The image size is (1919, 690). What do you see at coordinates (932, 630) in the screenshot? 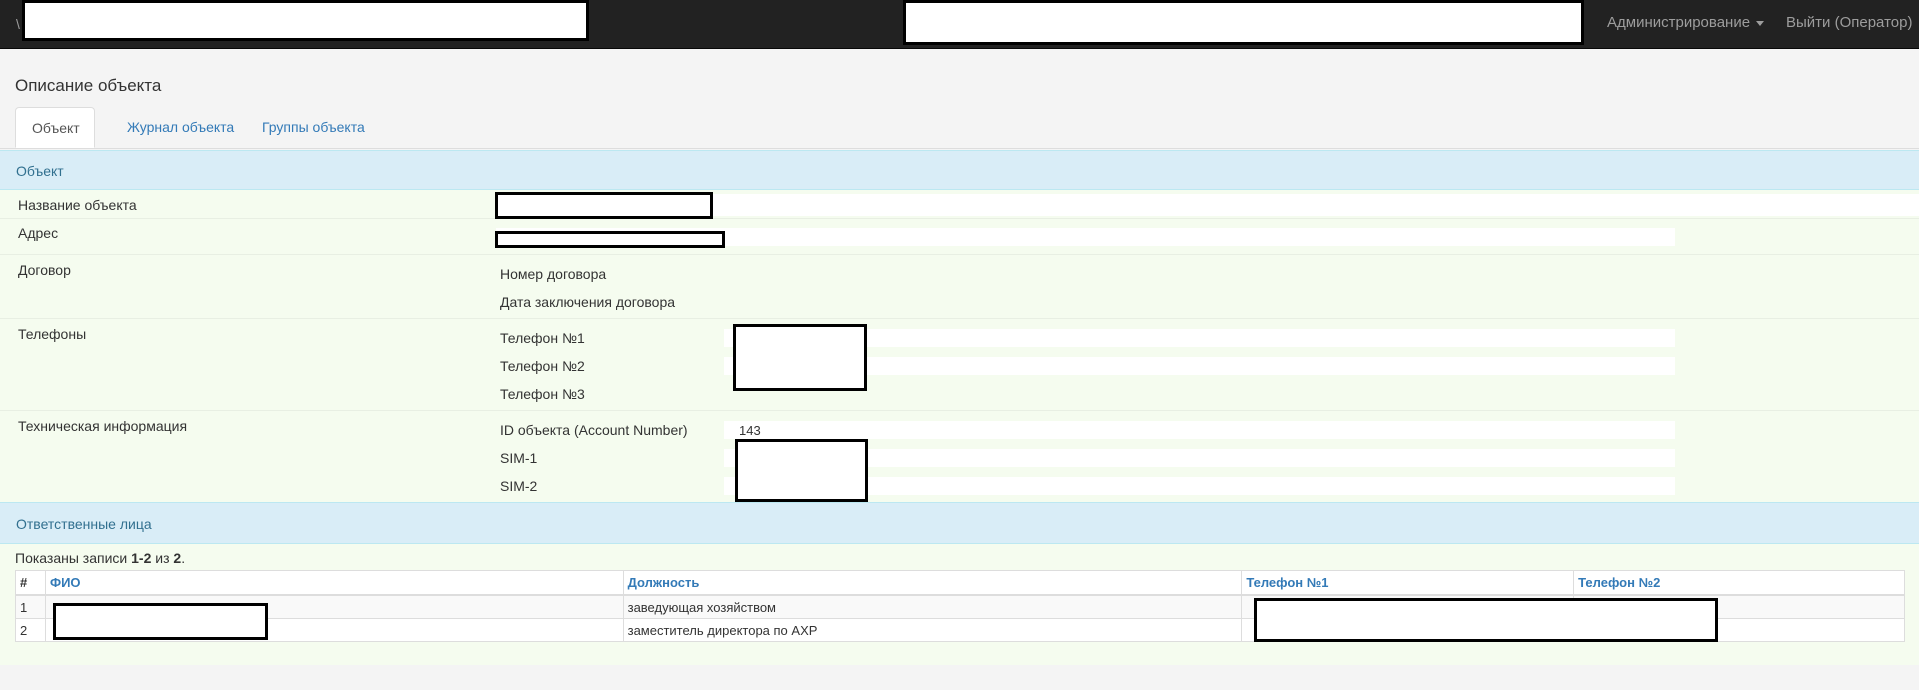
I see `row-position: заместитель директора по АХР` at bounding box center [932, 630].